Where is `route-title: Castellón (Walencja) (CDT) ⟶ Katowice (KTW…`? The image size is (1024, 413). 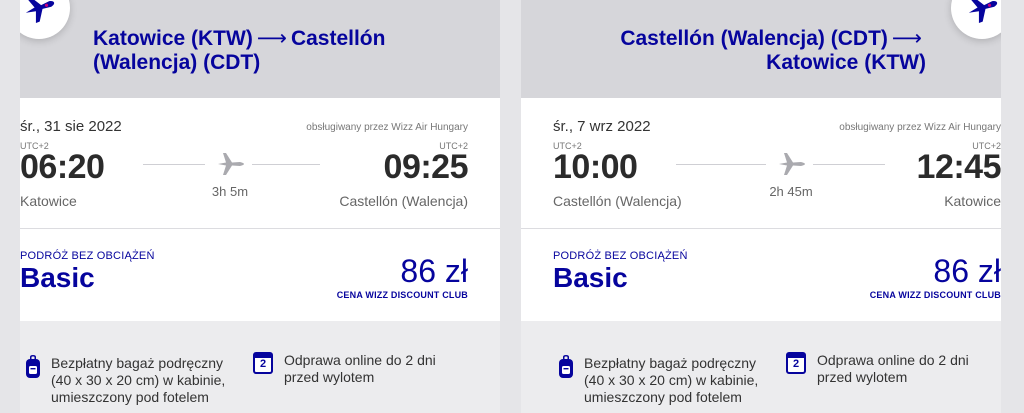
route-title: Castellón (Walencja) (CDT) ⟶ Katowice (KTW… is located at coordinates (733, 51).